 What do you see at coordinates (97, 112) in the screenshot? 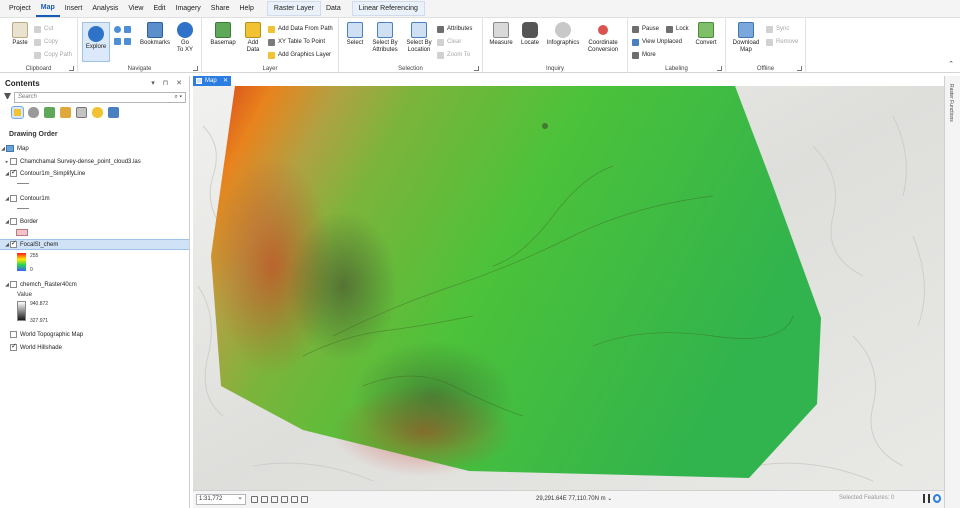
I see `labeling-icon` at bounding box center [97, 112].